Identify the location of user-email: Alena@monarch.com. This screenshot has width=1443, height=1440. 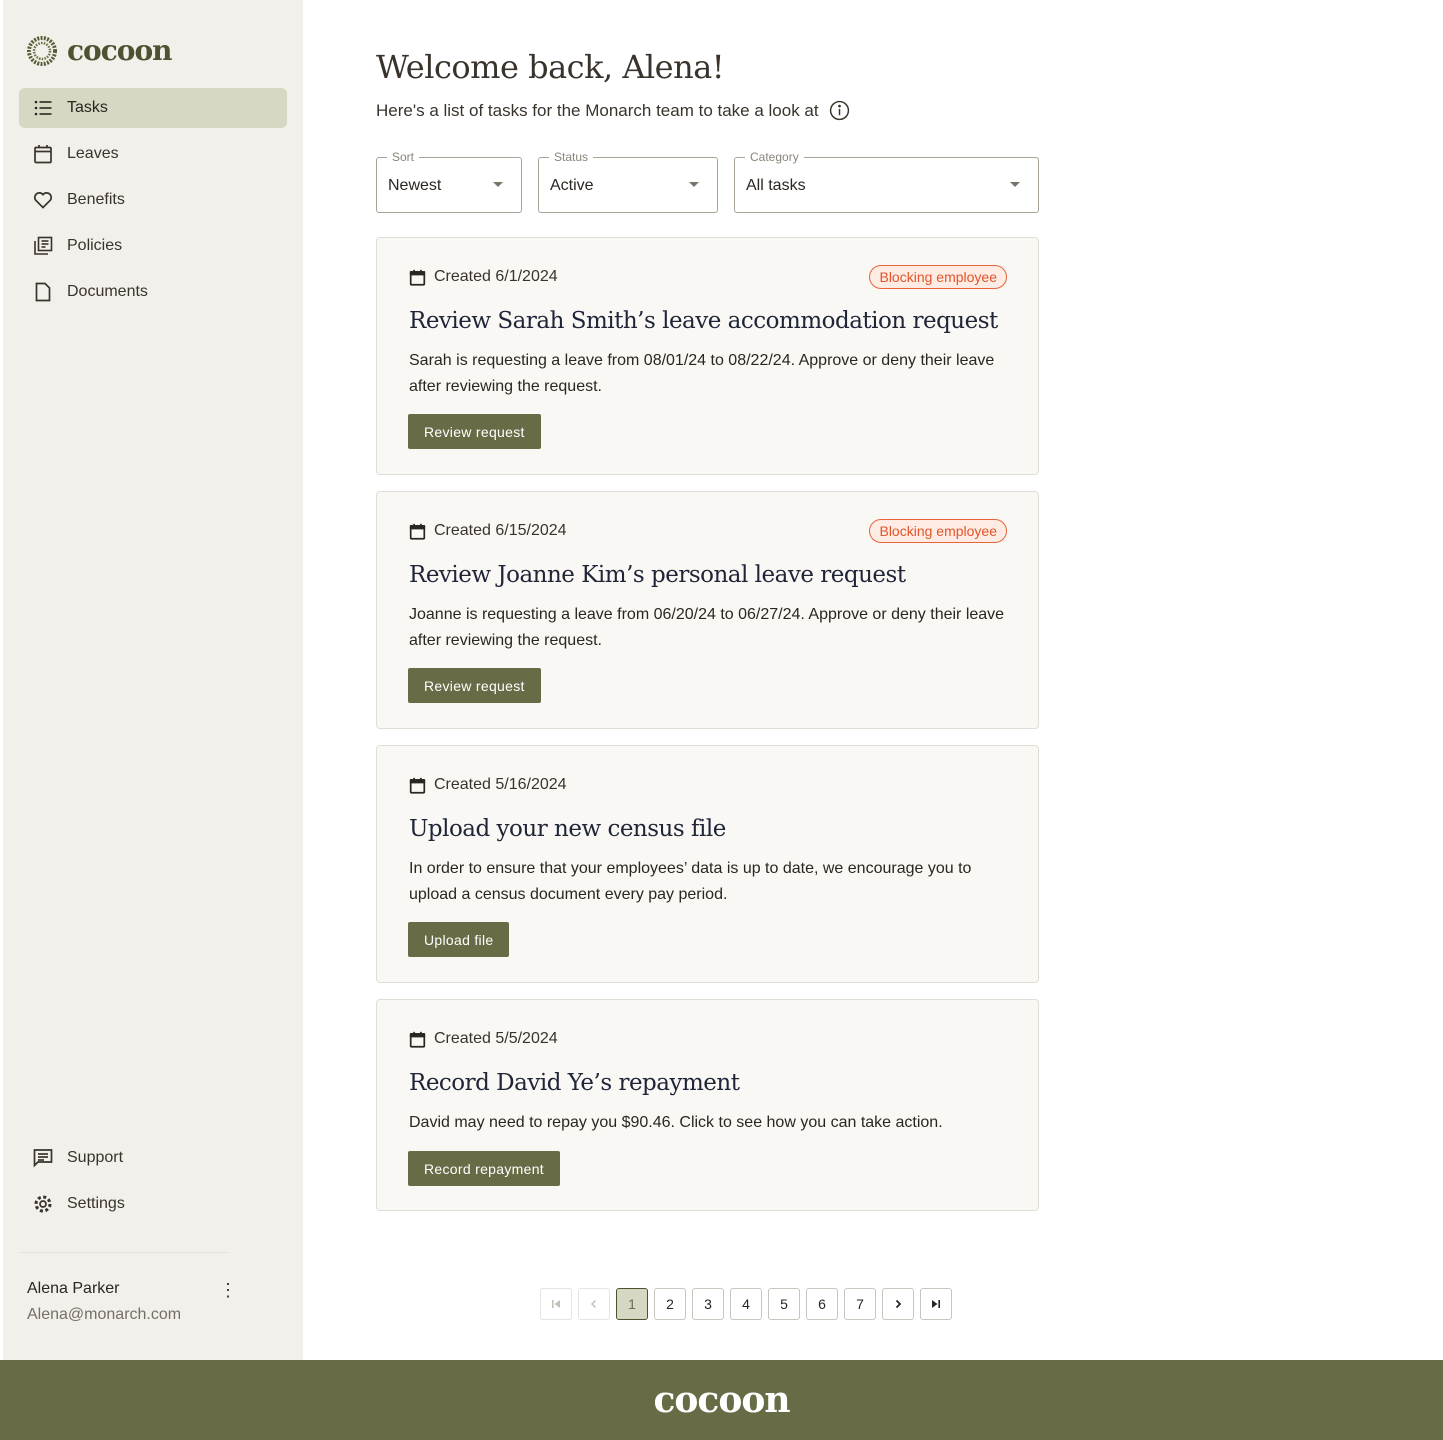
(104, 1314).